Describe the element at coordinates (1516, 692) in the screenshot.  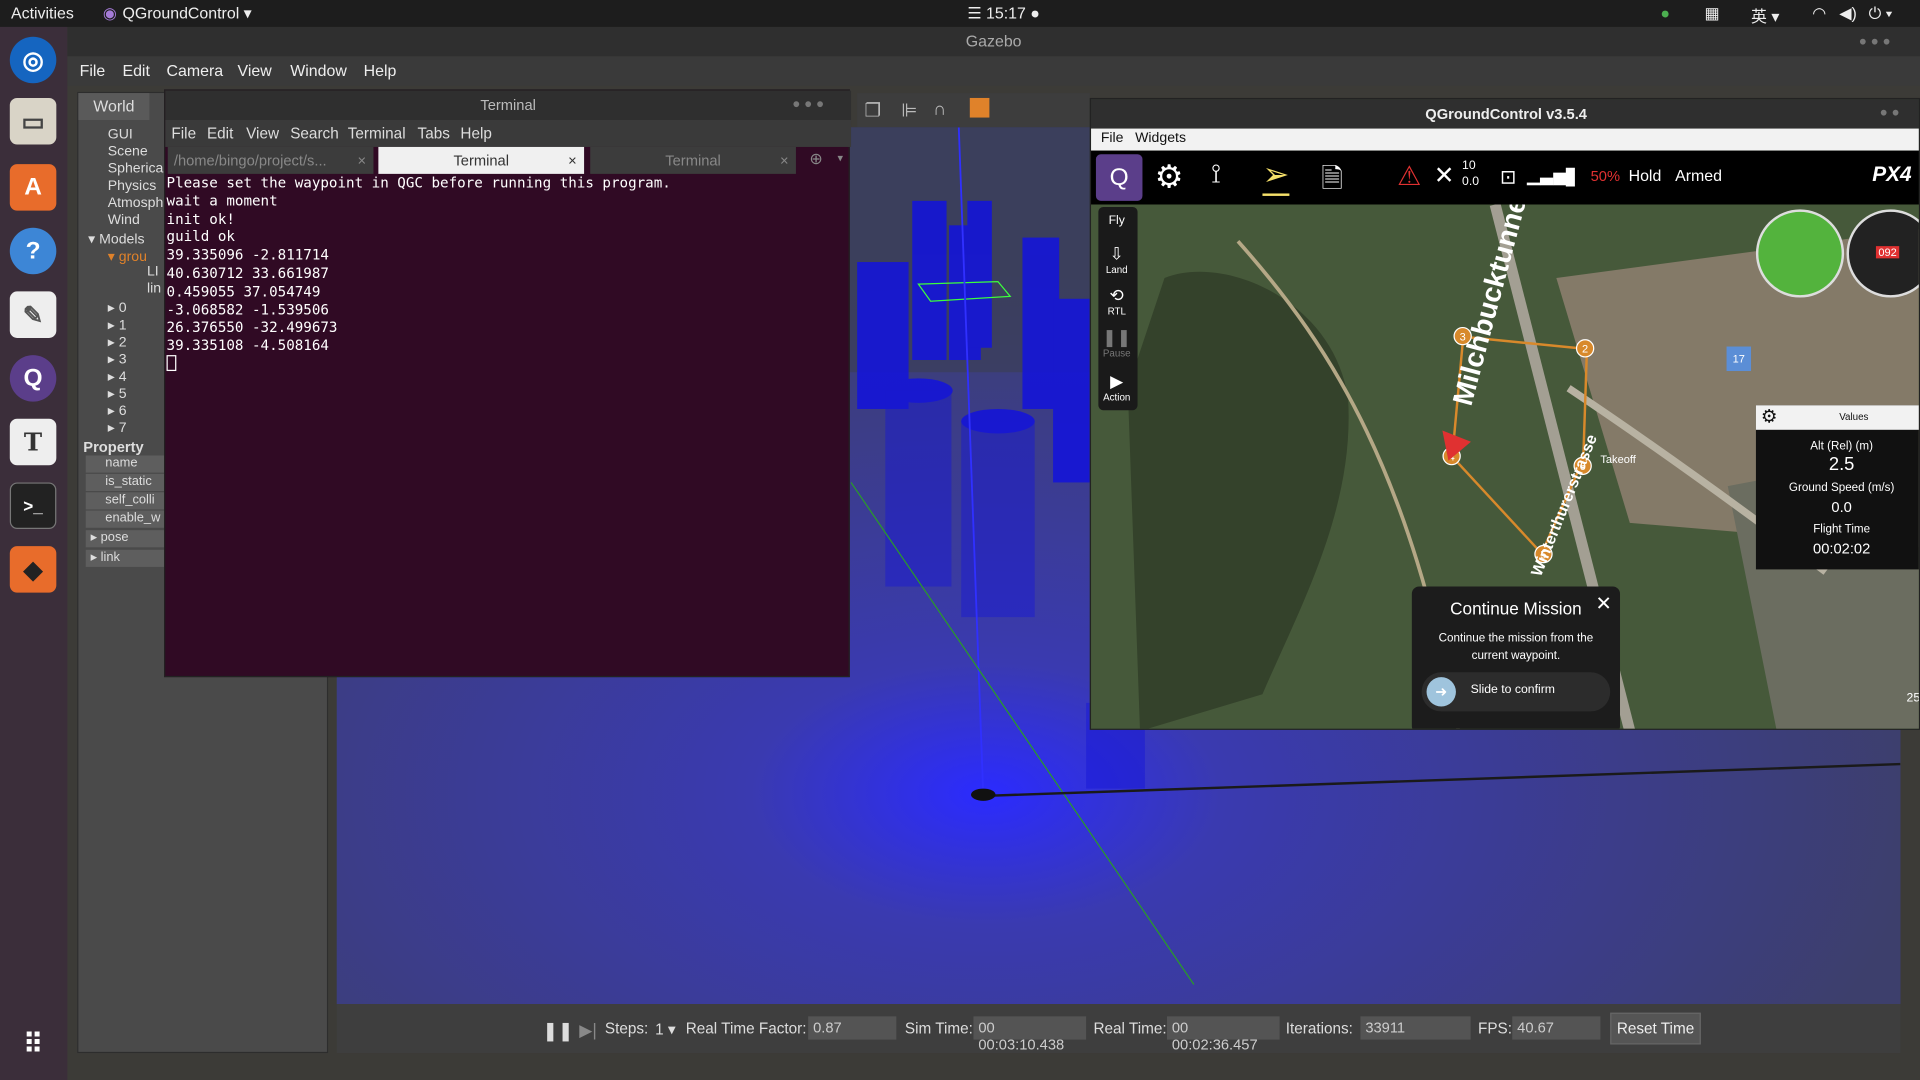
I see `slide-to-confirm: ➜ Slide to confirm` at that location.